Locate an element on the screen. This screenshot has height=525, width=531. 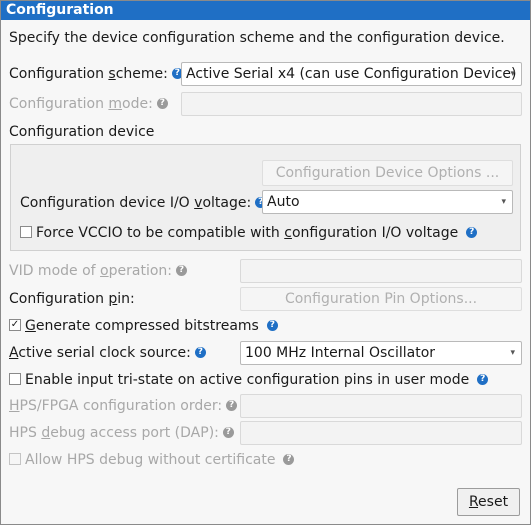
config-device-heading: Configuration device is located at coordinates (82, 132).